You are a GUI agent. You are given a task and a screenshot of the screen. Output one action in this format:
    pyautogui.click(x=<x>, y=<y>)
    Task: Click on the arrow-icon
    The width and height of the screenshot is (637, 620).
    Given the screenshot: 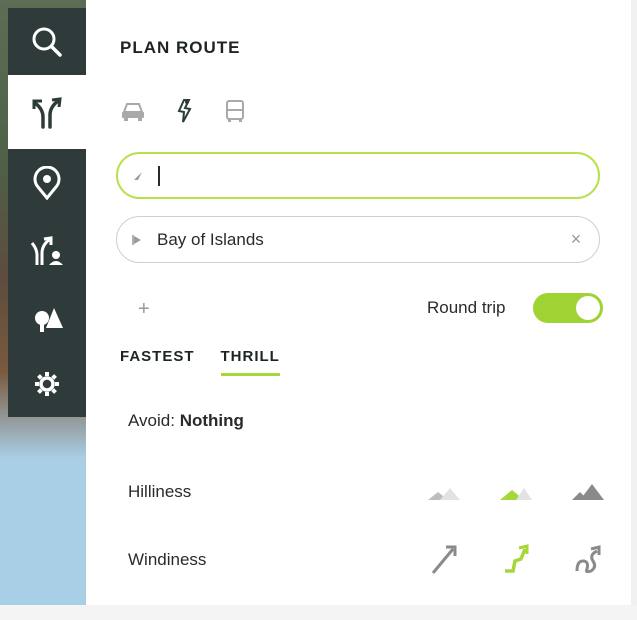 What is the action you would take?
    pyautogui.click(x=138, y=176)
    